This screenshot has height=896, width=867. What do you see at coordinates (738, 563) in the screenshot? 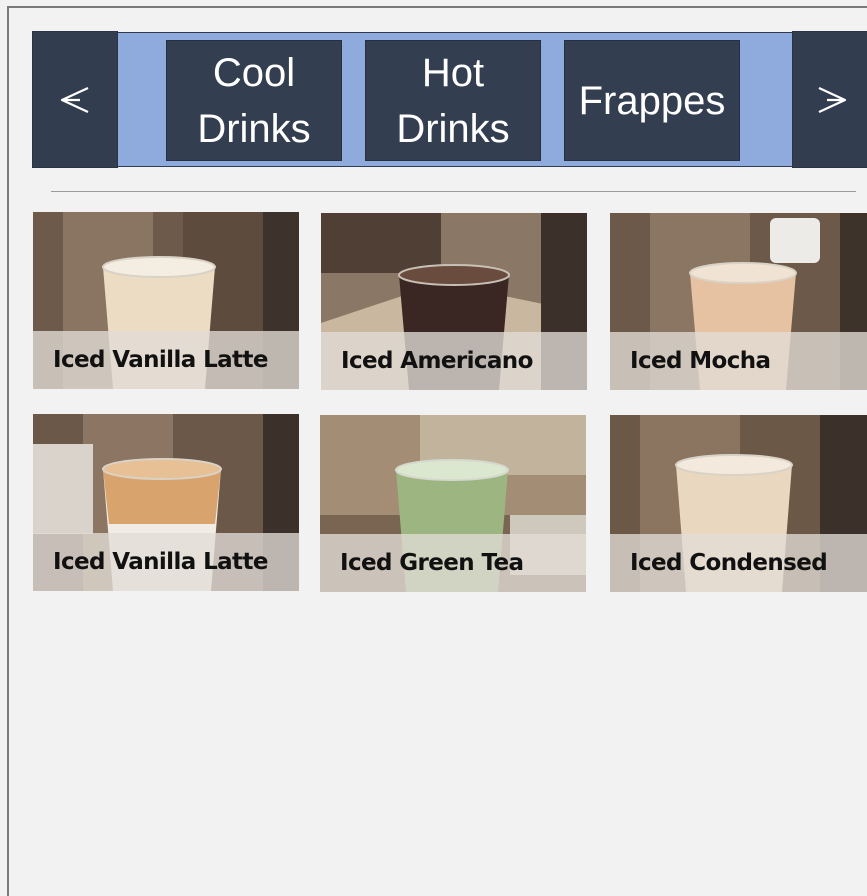
I see `product-name: Iced Condensed` at bounding box center [738, 563].